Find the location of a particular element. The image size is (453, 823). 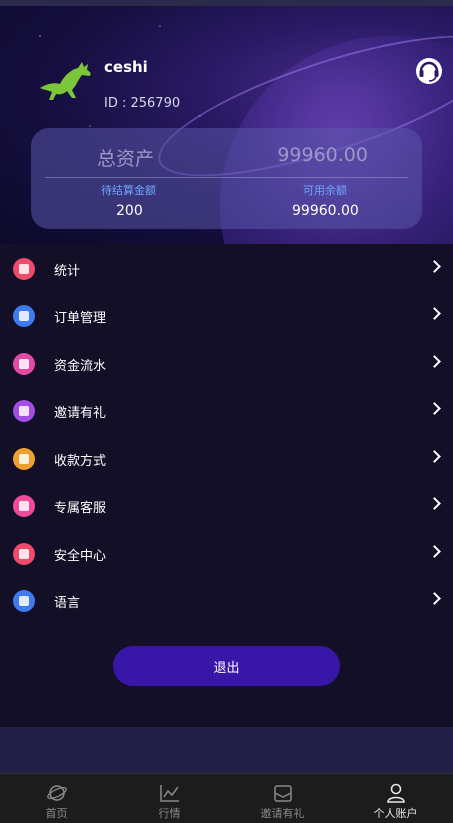

tab-market: 行情 is located at coordinates (169, 798).